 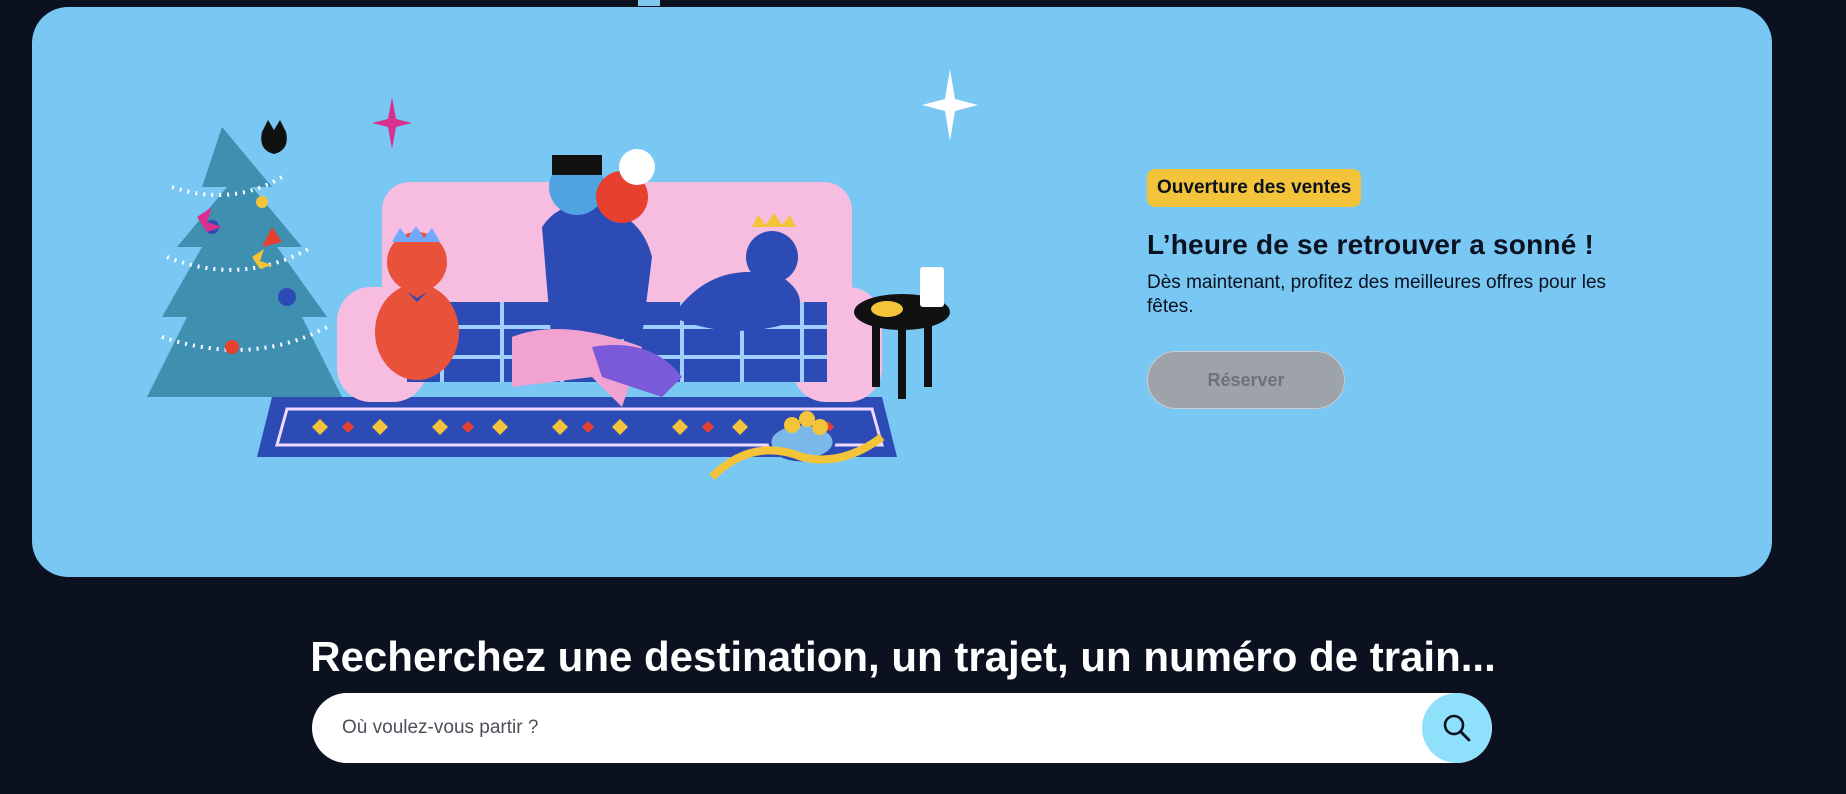 What do you see at coordinates (1246, 380) in the screenshot?
I see `reserve-button: Réserver` at bounding box center [1246, 380].